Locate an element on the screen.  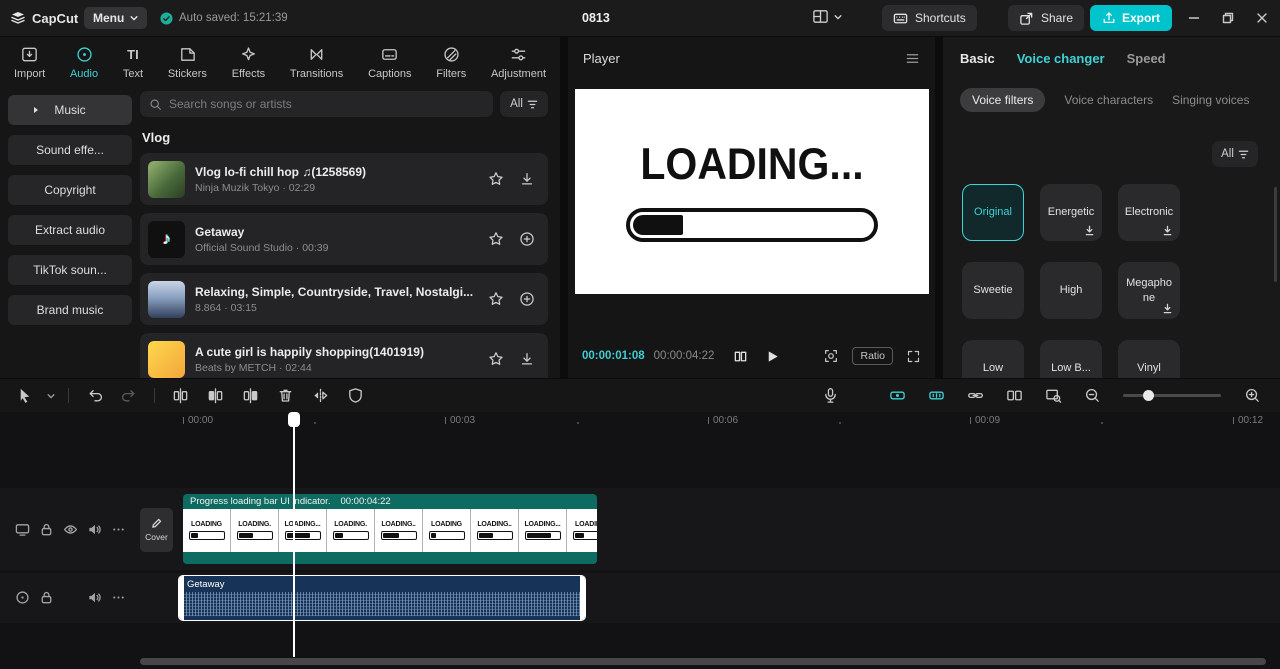
panel-scrollbar is located at coordinates (1275, 234).